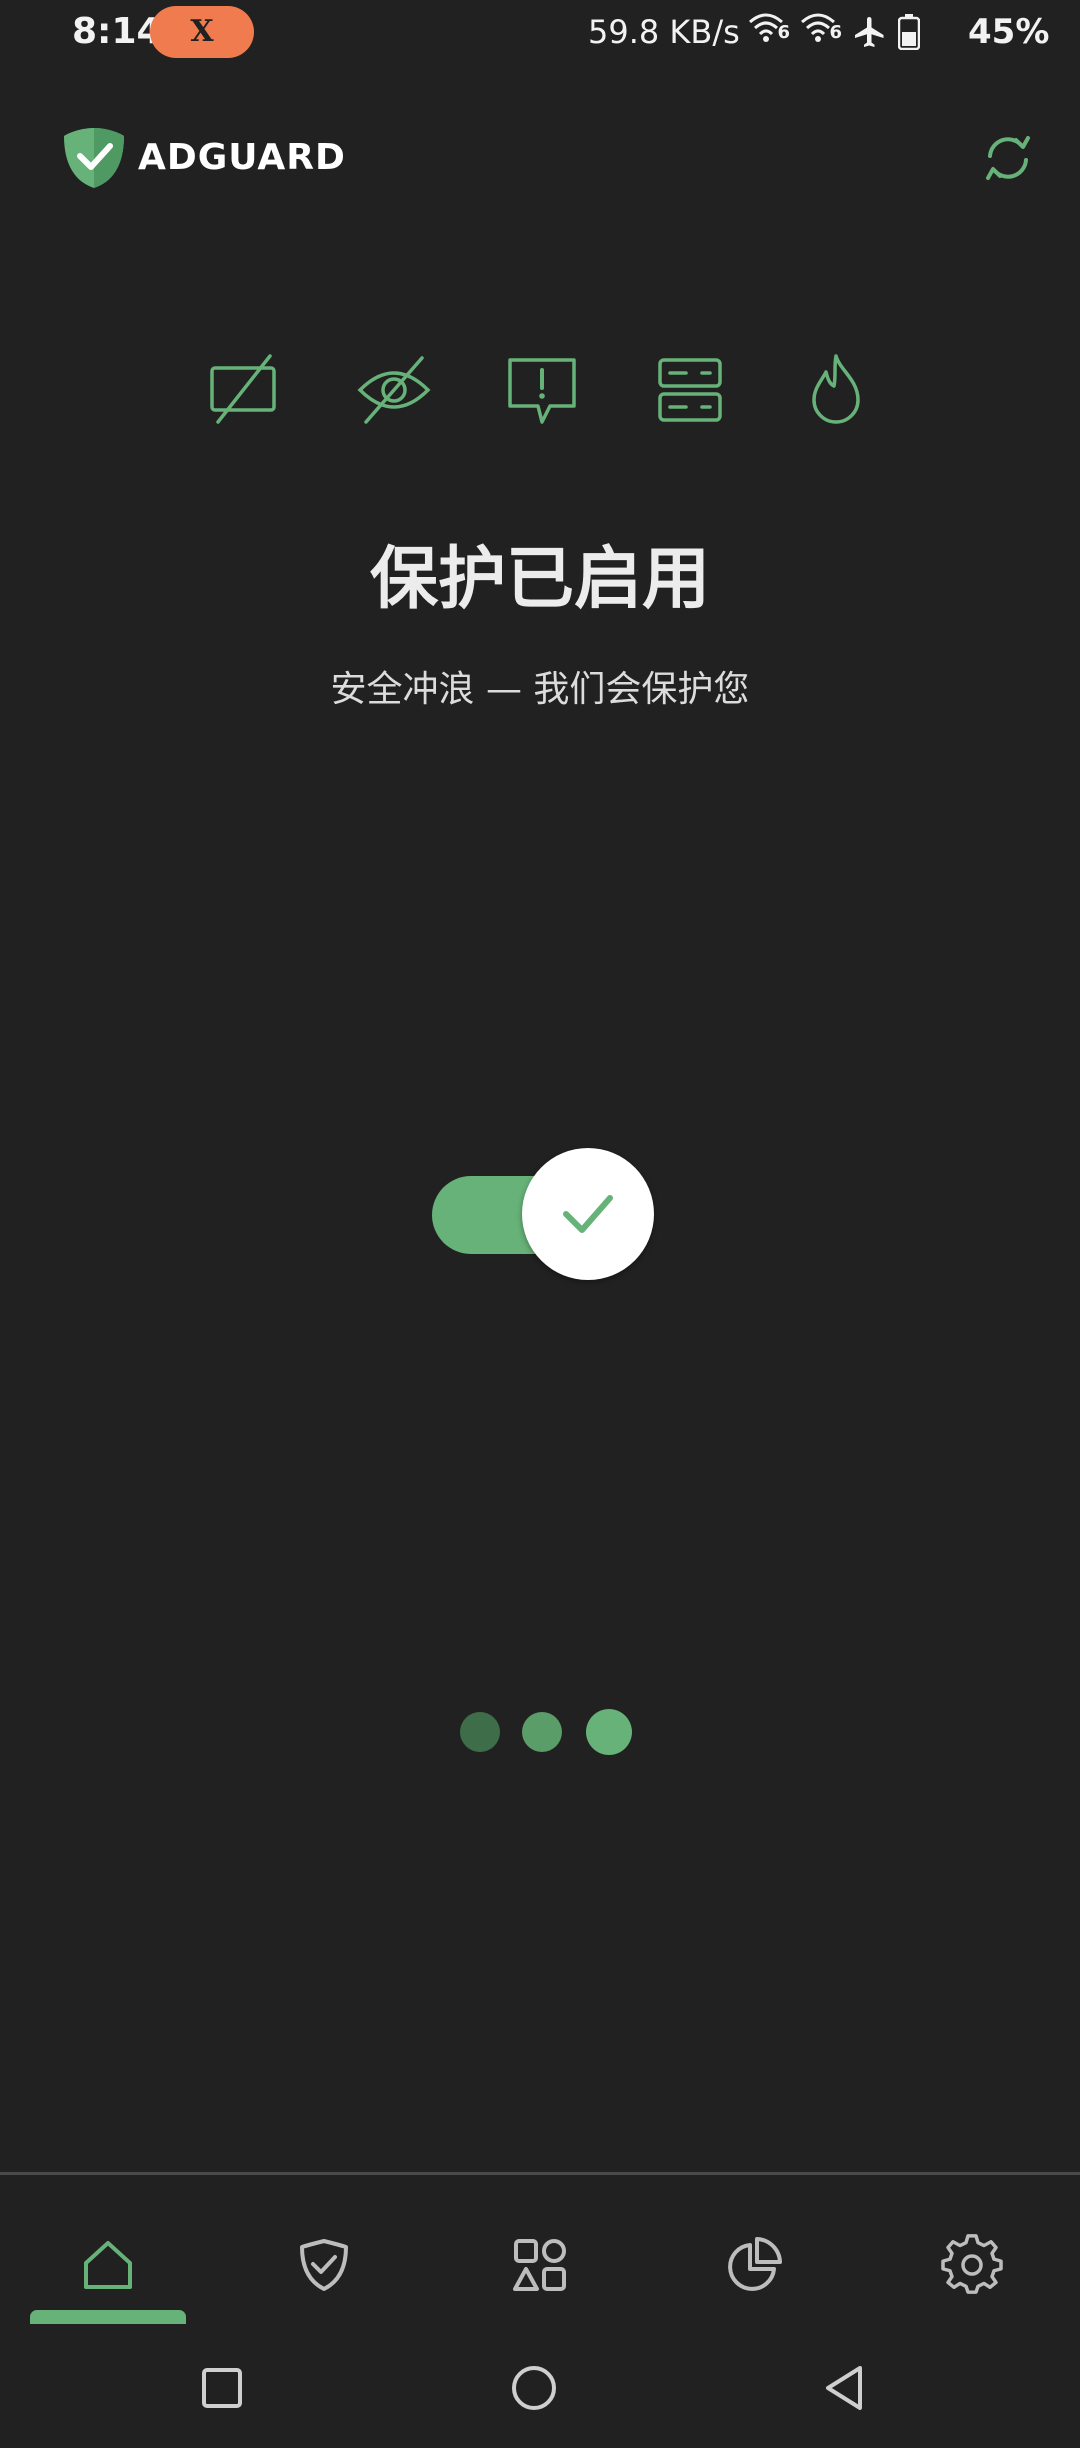  I want to click on refresh-button, so click(1008, 158).